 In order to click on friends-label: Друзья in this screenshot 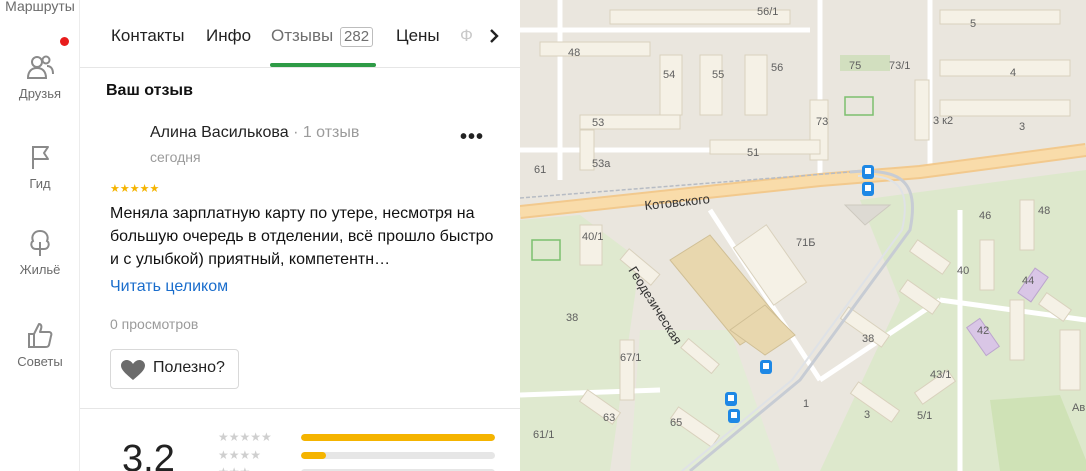, I will do `click(40, 93)`.